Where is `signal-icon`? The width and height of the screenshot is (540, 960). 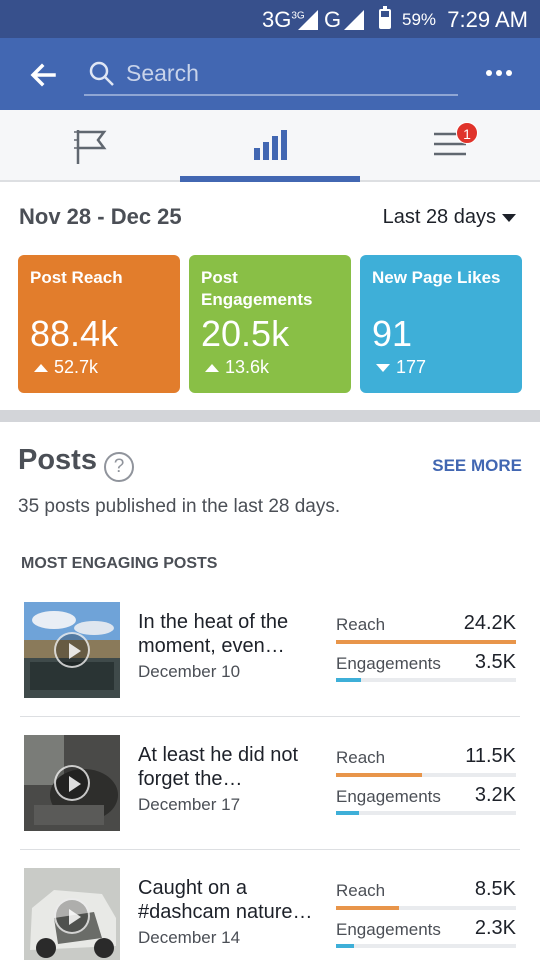
signal-icon is located at coordinates (308, 20).